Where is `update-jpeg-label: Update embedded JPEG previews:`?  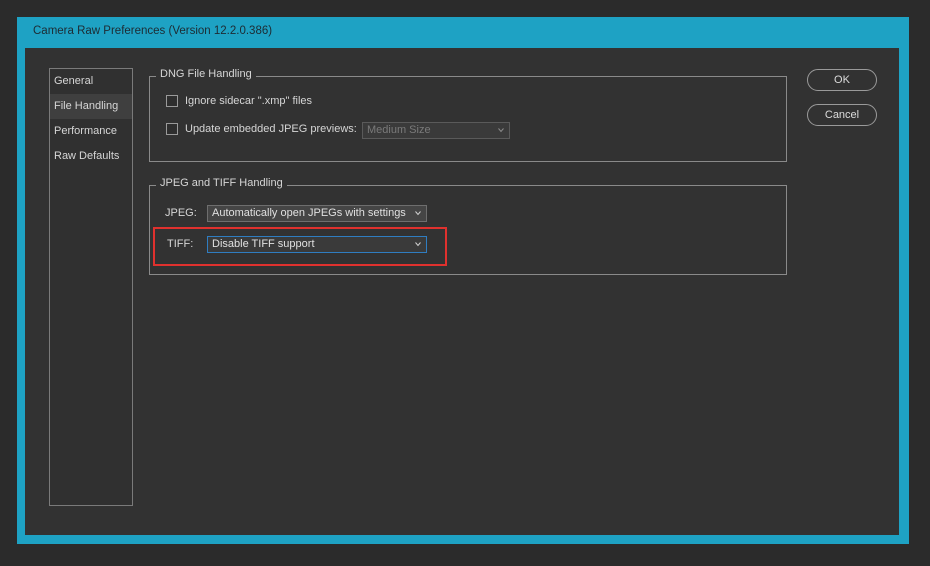 update-jpeg-label: Update embedded JPEG previews: is located at coordinates (271, 129).